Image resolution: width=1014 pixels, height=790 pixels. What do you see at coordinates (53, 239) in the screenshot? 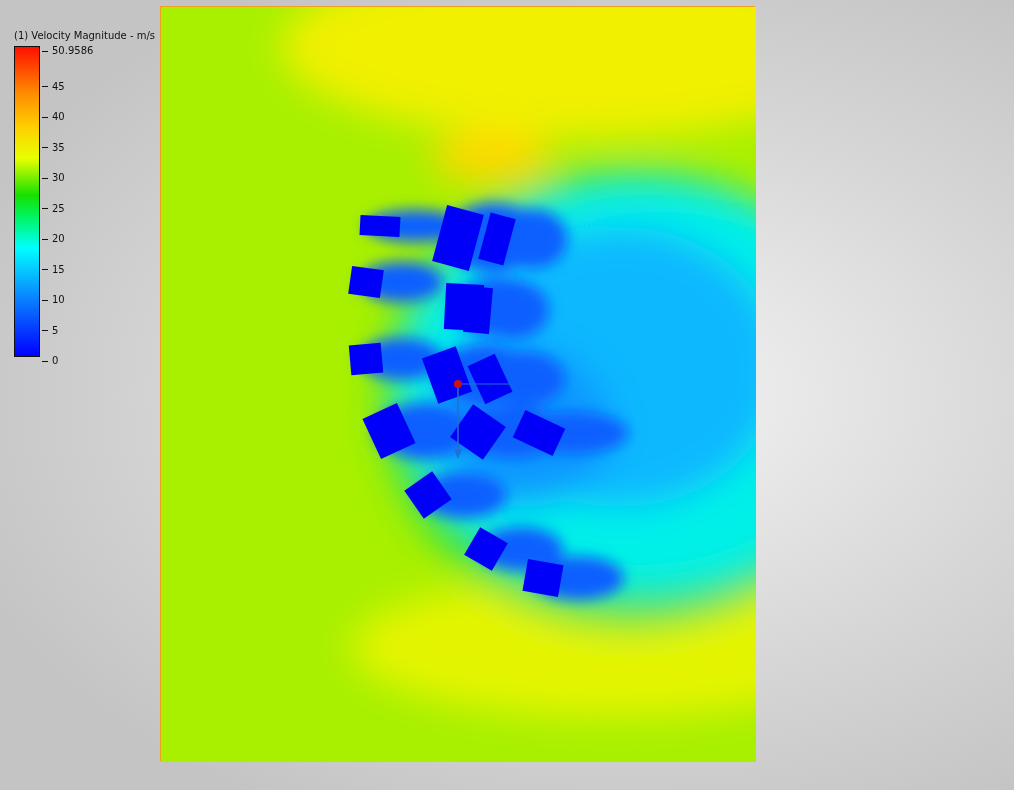
I see `scale-label: 20` at bounding box center [53, 239].